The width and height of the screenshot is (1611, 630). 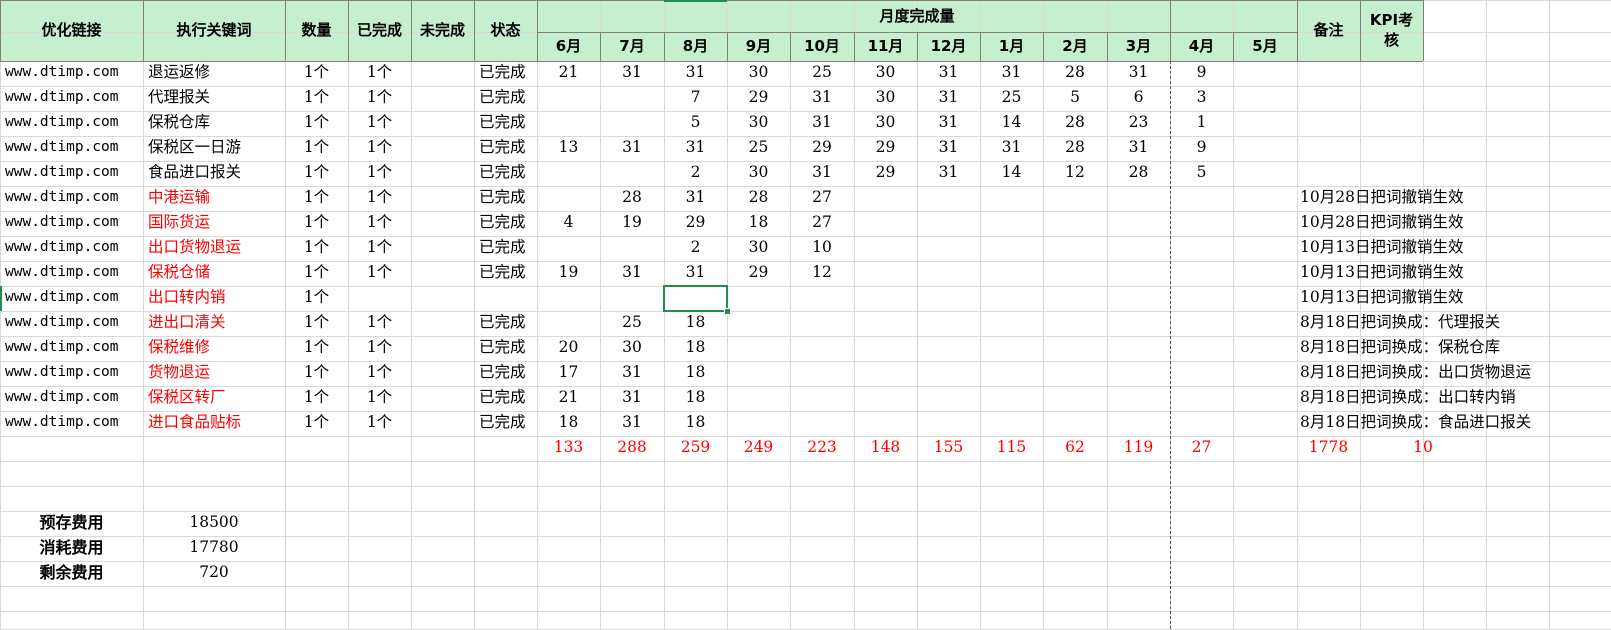 What do you see at coordinates (822, 275) in the screenshot?
I see `cell-month-value: 12` at bounding box center [822, 275].